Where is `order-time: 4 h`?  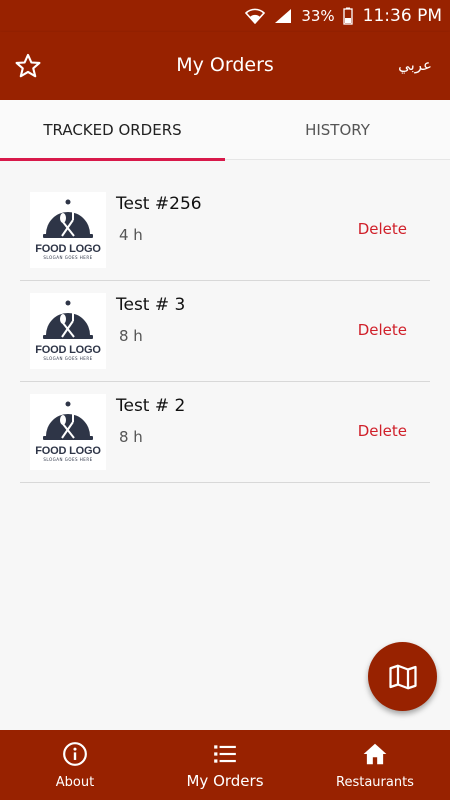
order-time: 4 h is located at coordinates (131, 235).